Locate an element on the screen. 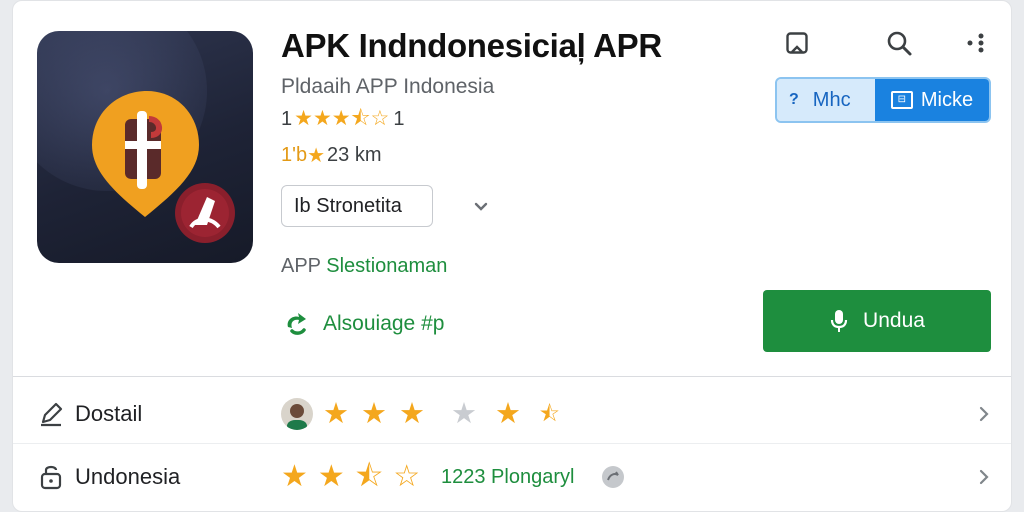 Image resolution: width=1024 pixels, height=512 pixels. list-item-detail: Dostail ★ ★ ★ ★ ★ ⯪ is located at coordinates (512, 414).